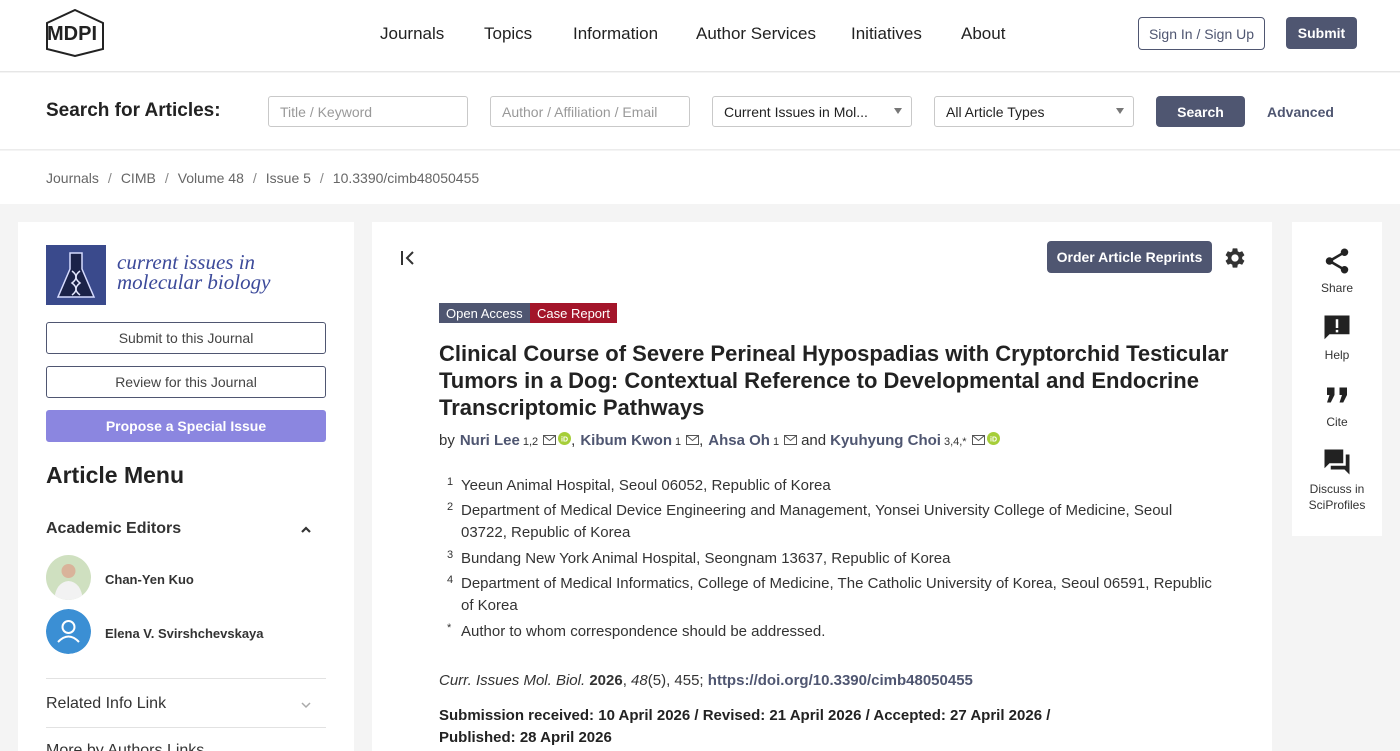 This screenshot has height=751, width=1400. What do you see at coordinates (615, 34) in the screenshot?
I see `nav-information: Information` at bounding box center [615, 34].